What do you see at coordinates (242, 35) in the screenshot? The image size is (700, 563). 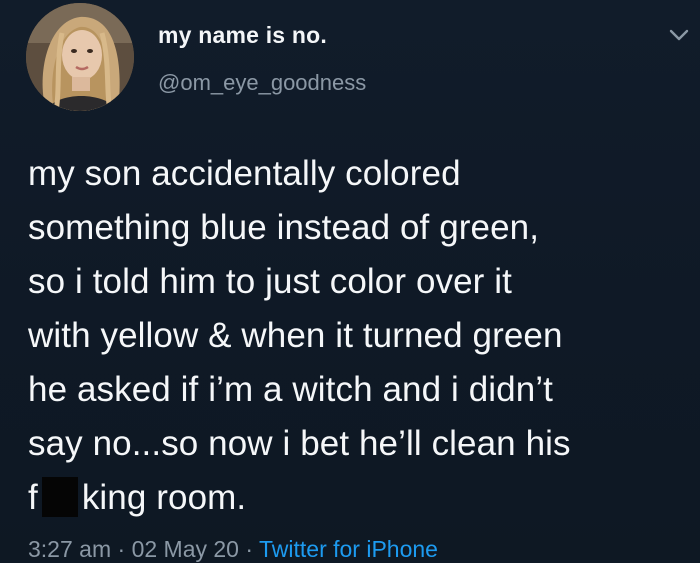 I see `display-name: my name is no.` at bounding box center [242, 35].